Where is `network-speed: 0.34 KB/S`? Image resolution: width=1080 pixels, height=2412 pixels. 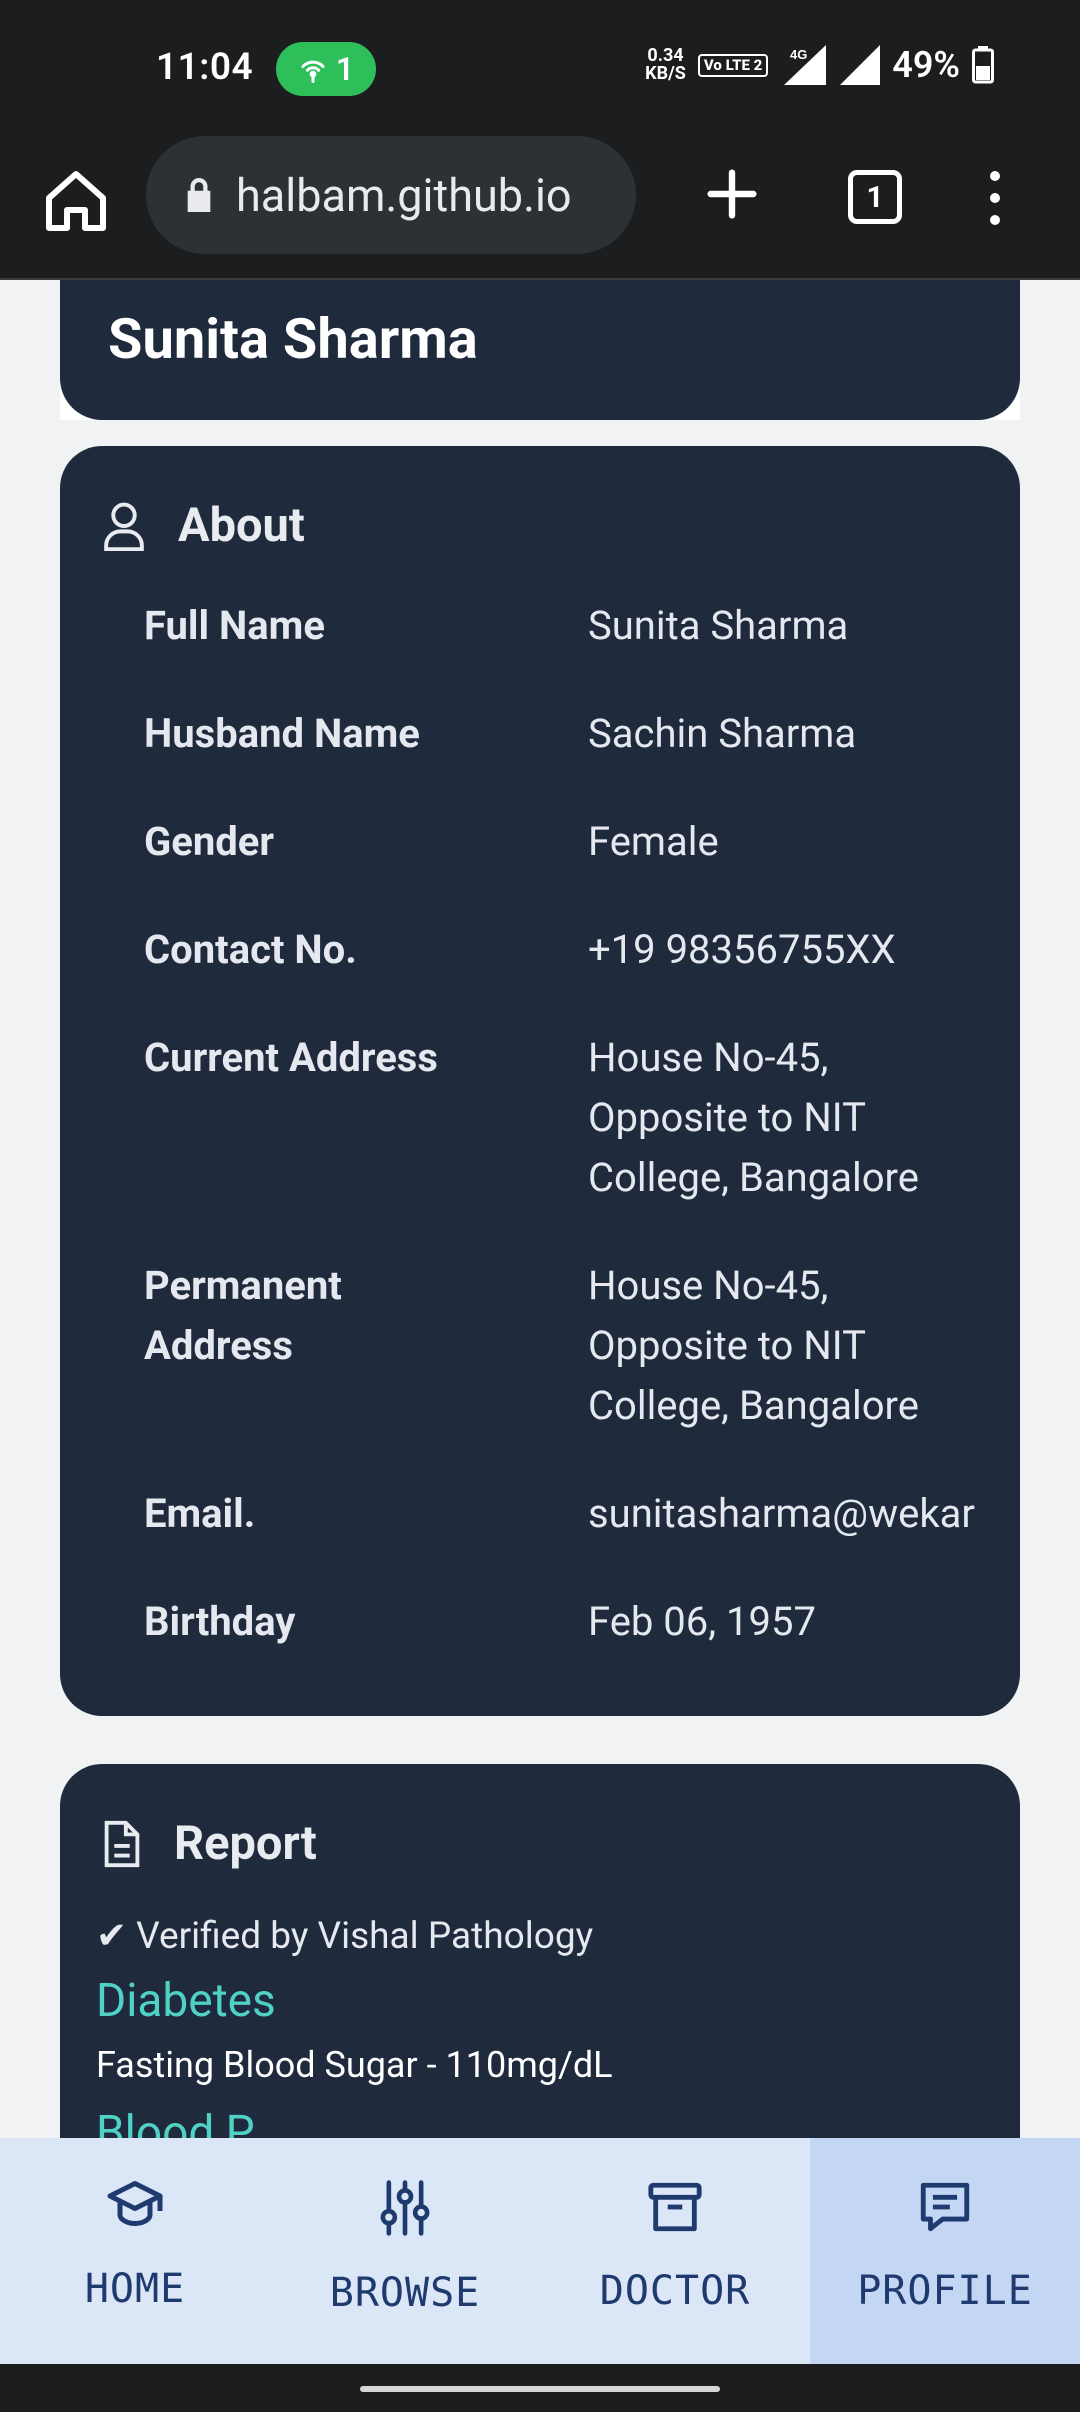
network-speed: 0.34 KB/S is located at coordinates (665, 65).